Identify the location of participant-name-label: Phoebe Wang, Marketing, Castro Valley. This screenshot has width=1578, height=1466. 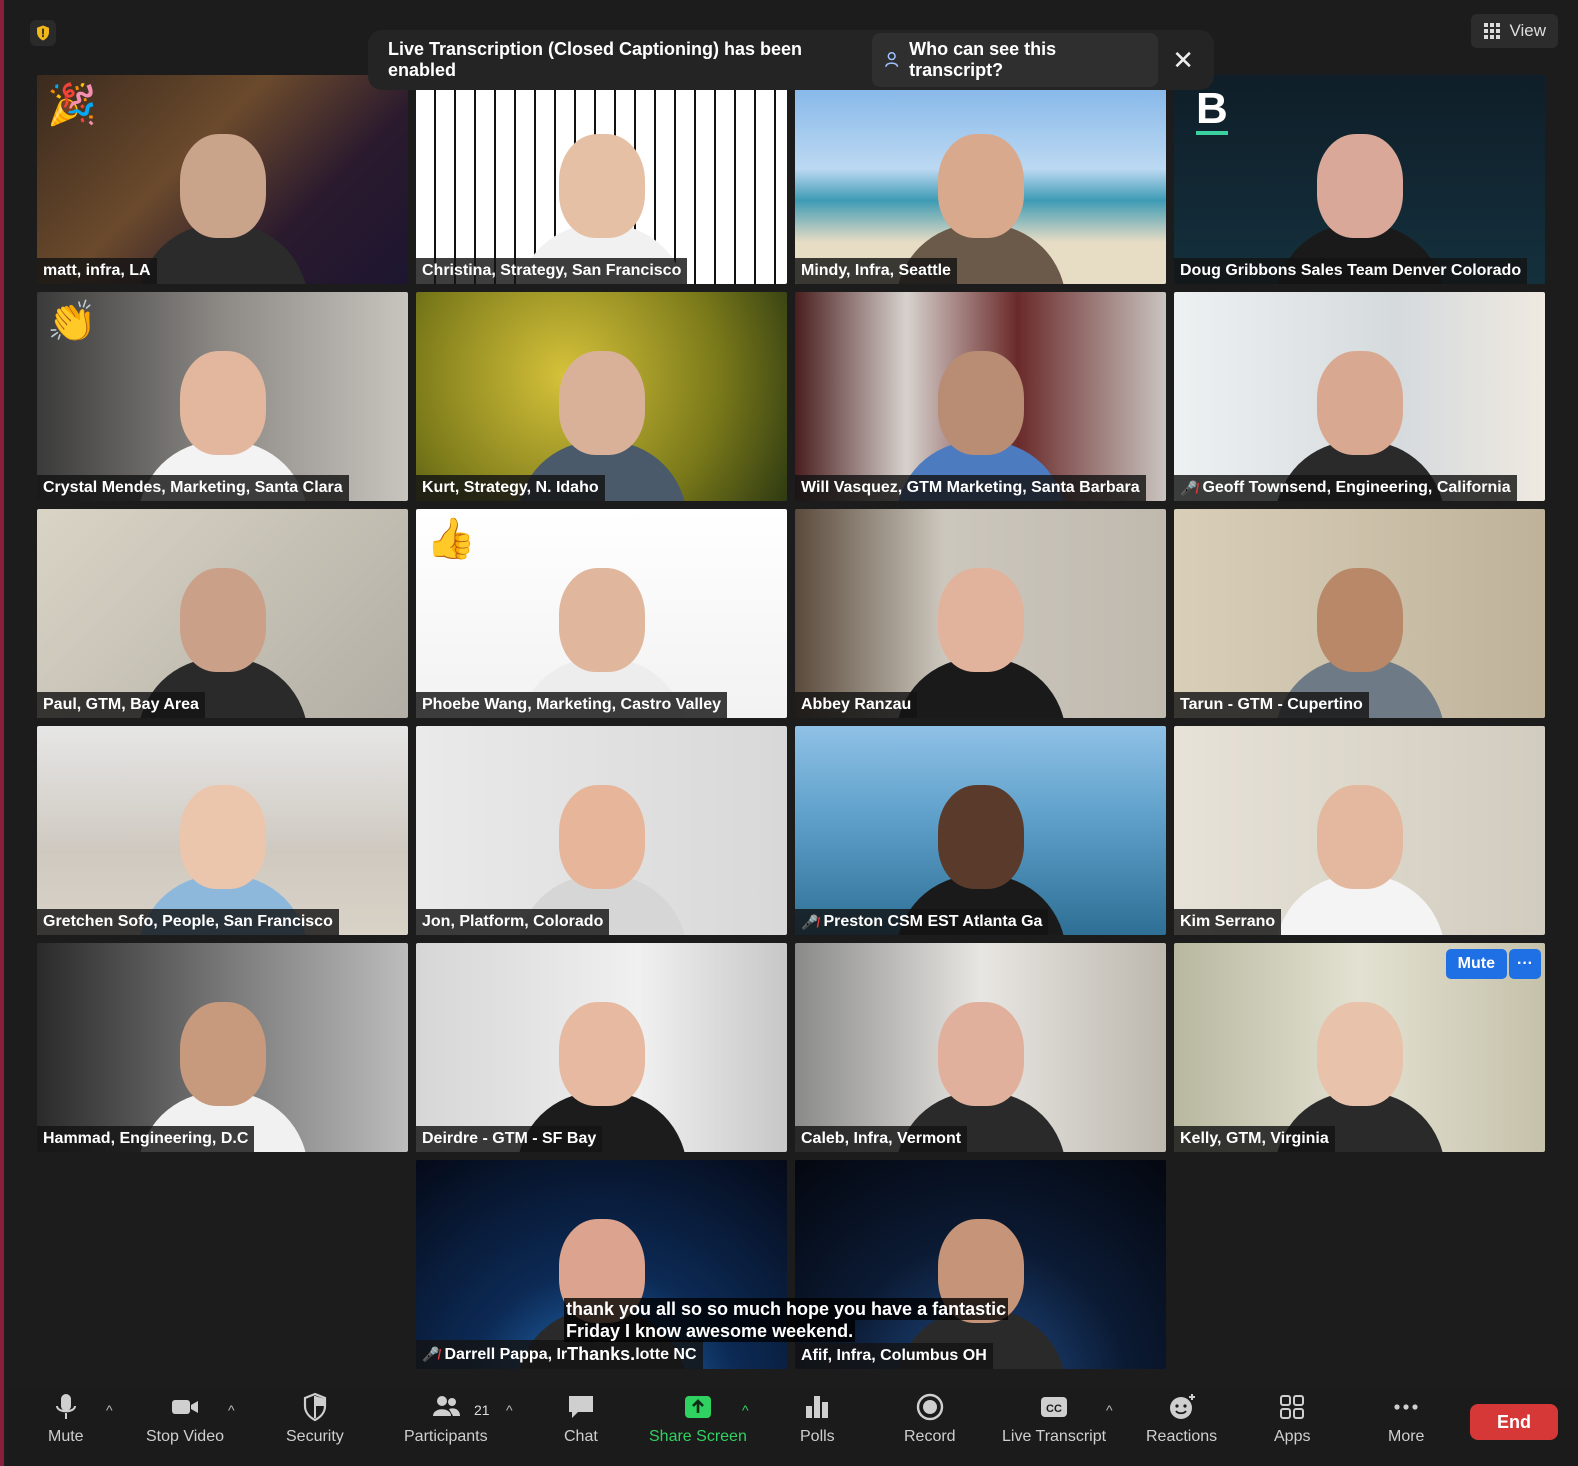
(572, 704).